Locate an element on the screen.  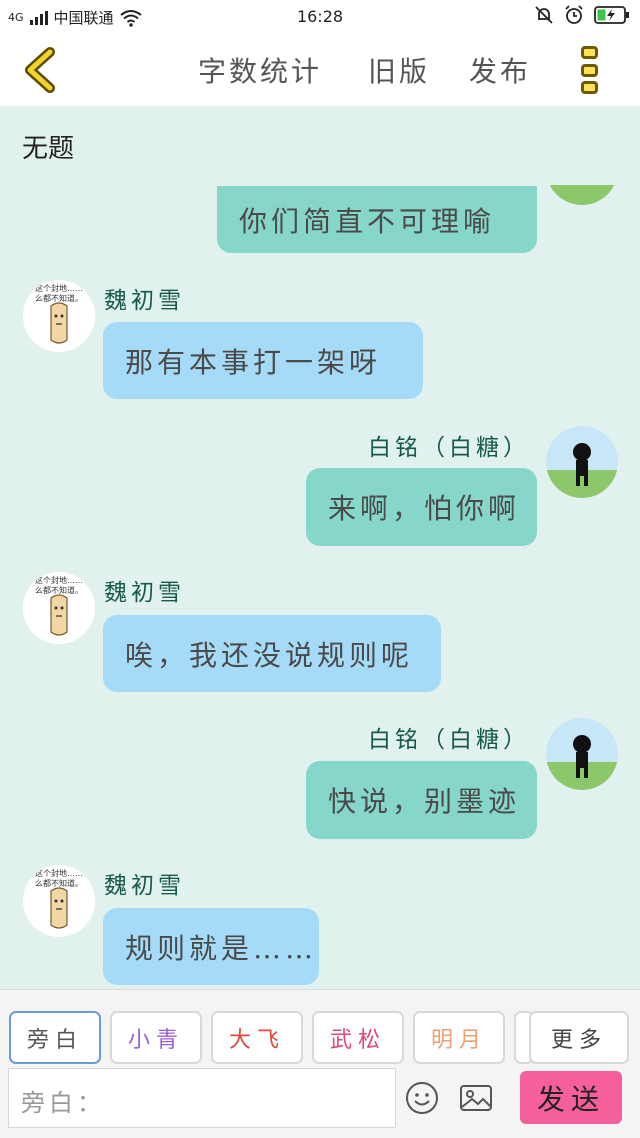
role-button-mingyue: 明月 is located at coordinates (459, 1037).